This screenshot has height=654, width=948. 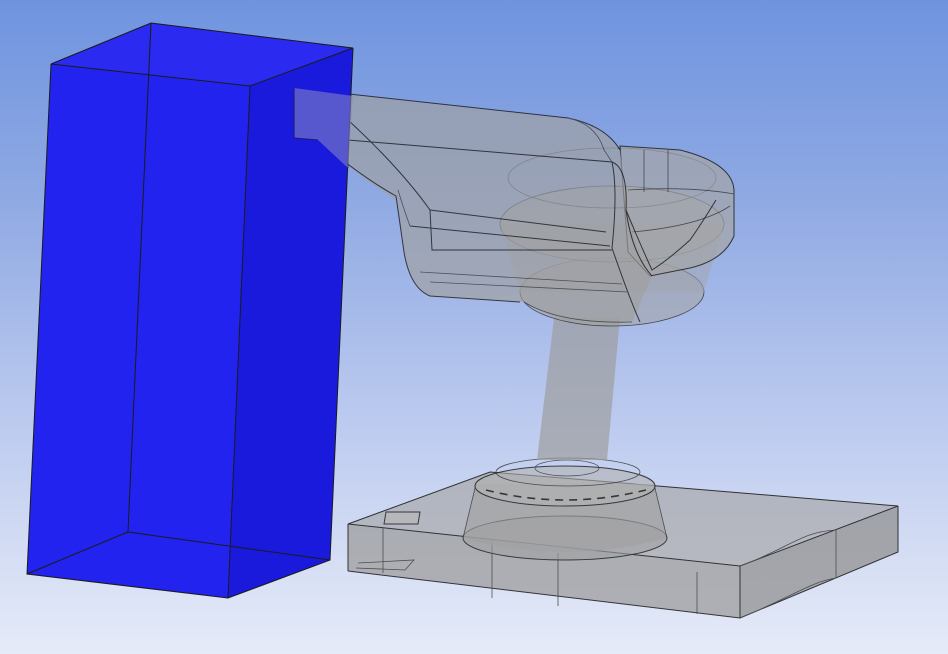 What do you see at coordinates (402, 518) in the screenshot?
I see `base-plate-pocket` at bounding box center [402, 518].